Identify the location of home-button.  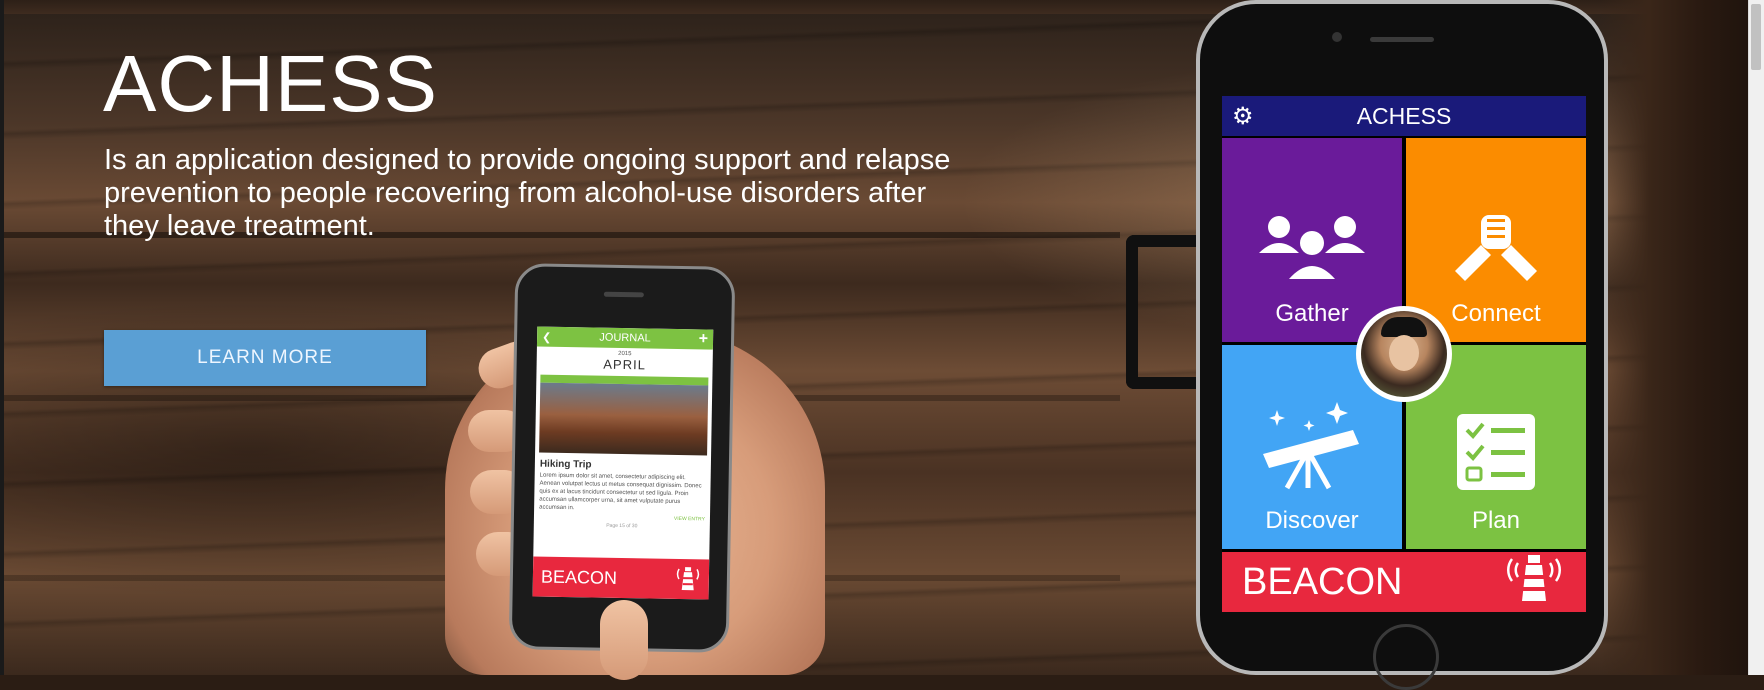
(1406, 657).